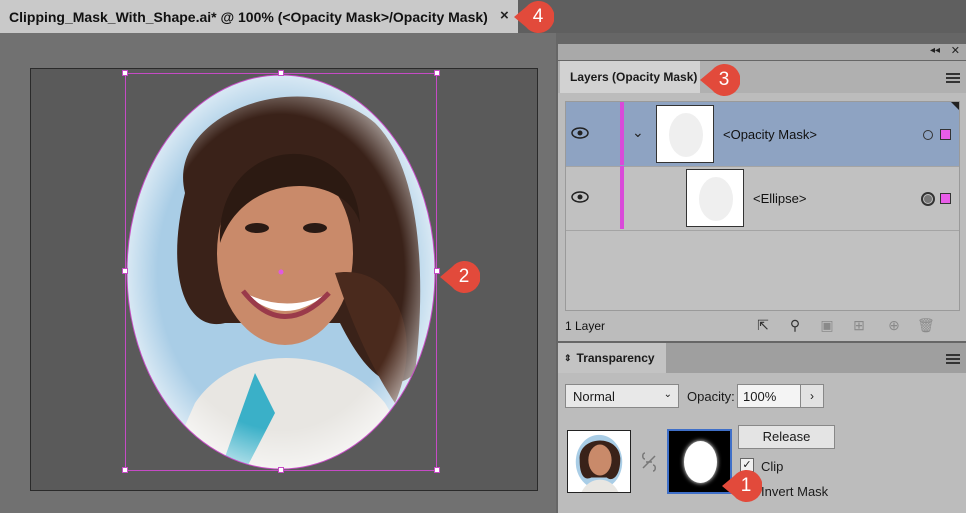 The image size is (966, 513). I want to click on layers-tab-label: Layers (Opacity Mask), so click(634, 77).